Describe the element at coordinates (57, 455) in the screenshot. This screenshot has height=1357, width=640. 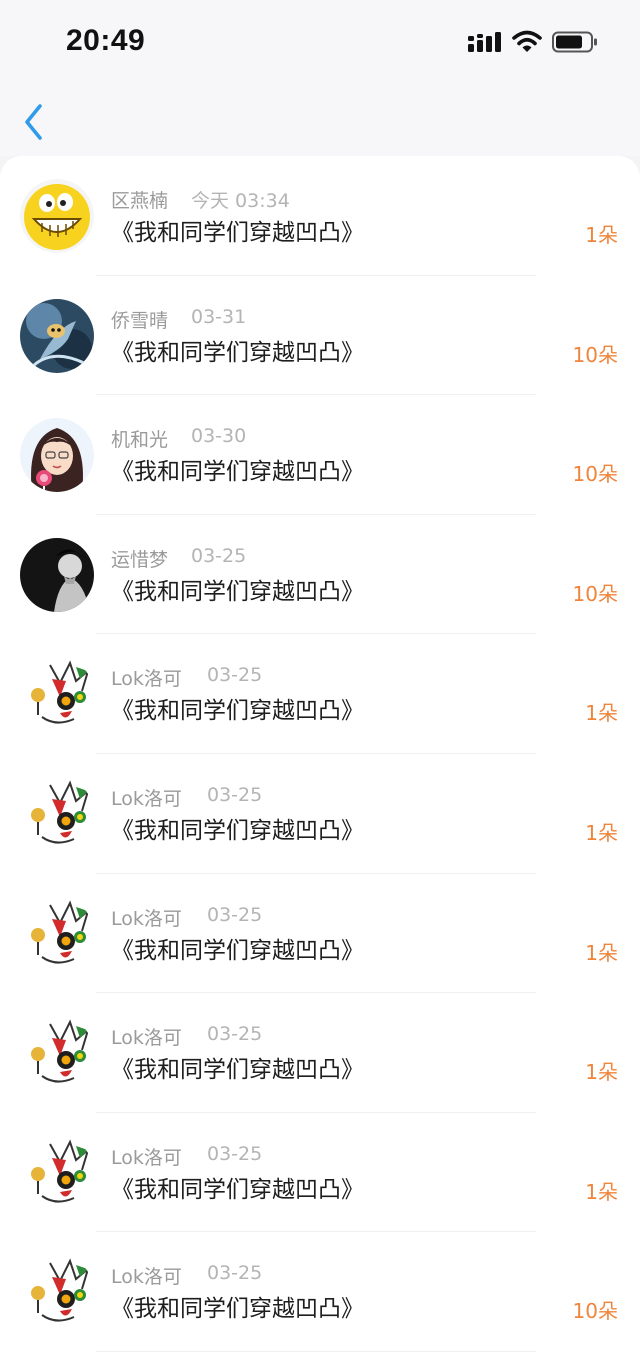
I see `anime-girl-avatar` at that location.